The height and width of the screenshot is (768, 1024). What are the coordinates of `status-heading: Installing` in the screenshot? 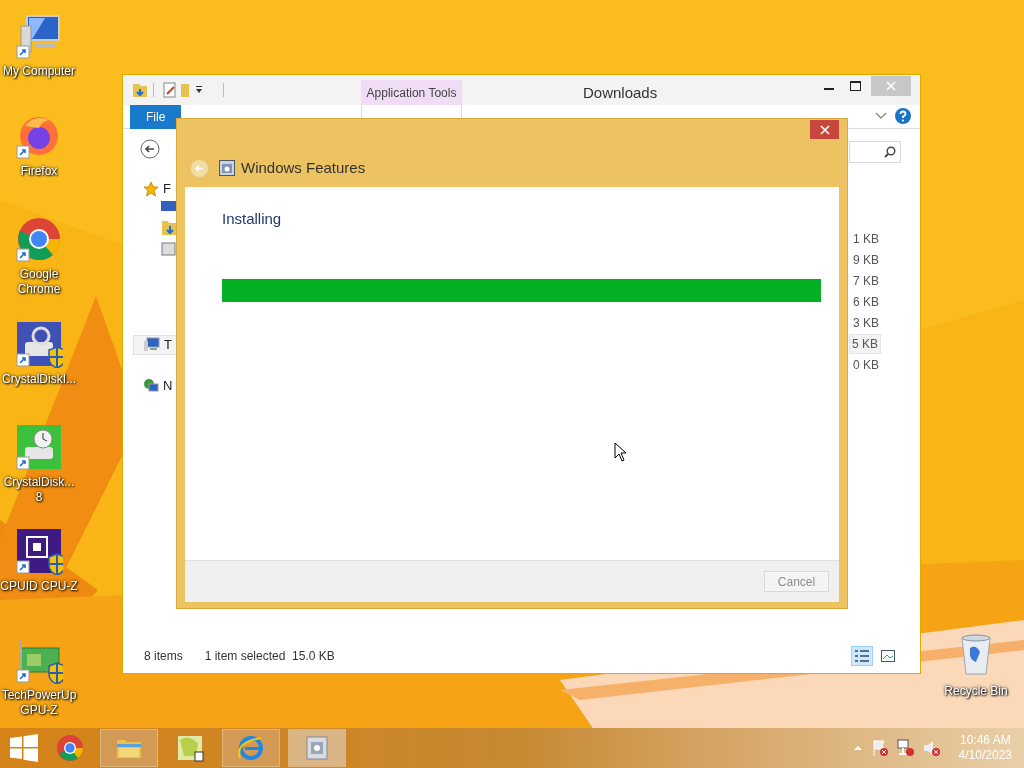 It's located at (252, 219).